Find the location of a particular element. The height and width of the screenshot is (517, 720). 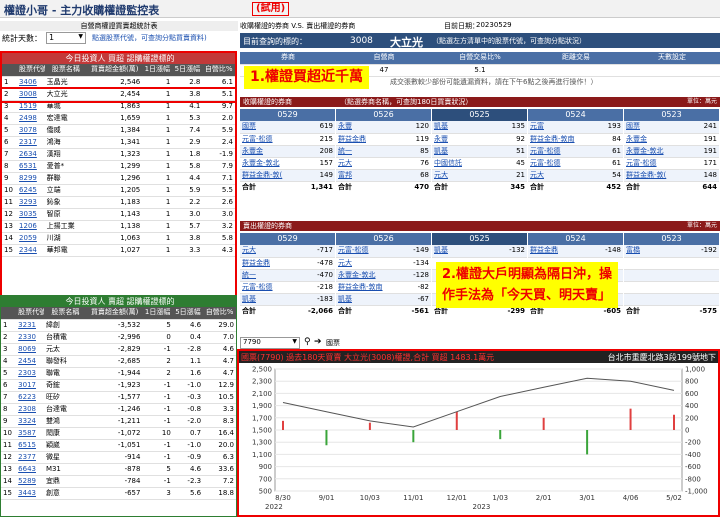

change-1d: 1 is located at coordinates (157, 190).